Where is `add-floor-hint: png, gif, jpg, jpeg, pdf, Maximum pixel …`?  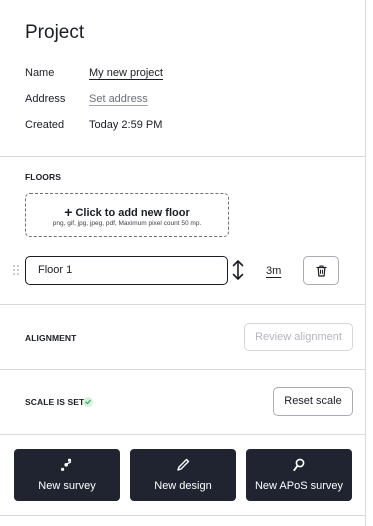
add-floor-hint: png, gif, jpg, jpeg, pdf, Maximum pixel … is located at coordinates (127, 223).